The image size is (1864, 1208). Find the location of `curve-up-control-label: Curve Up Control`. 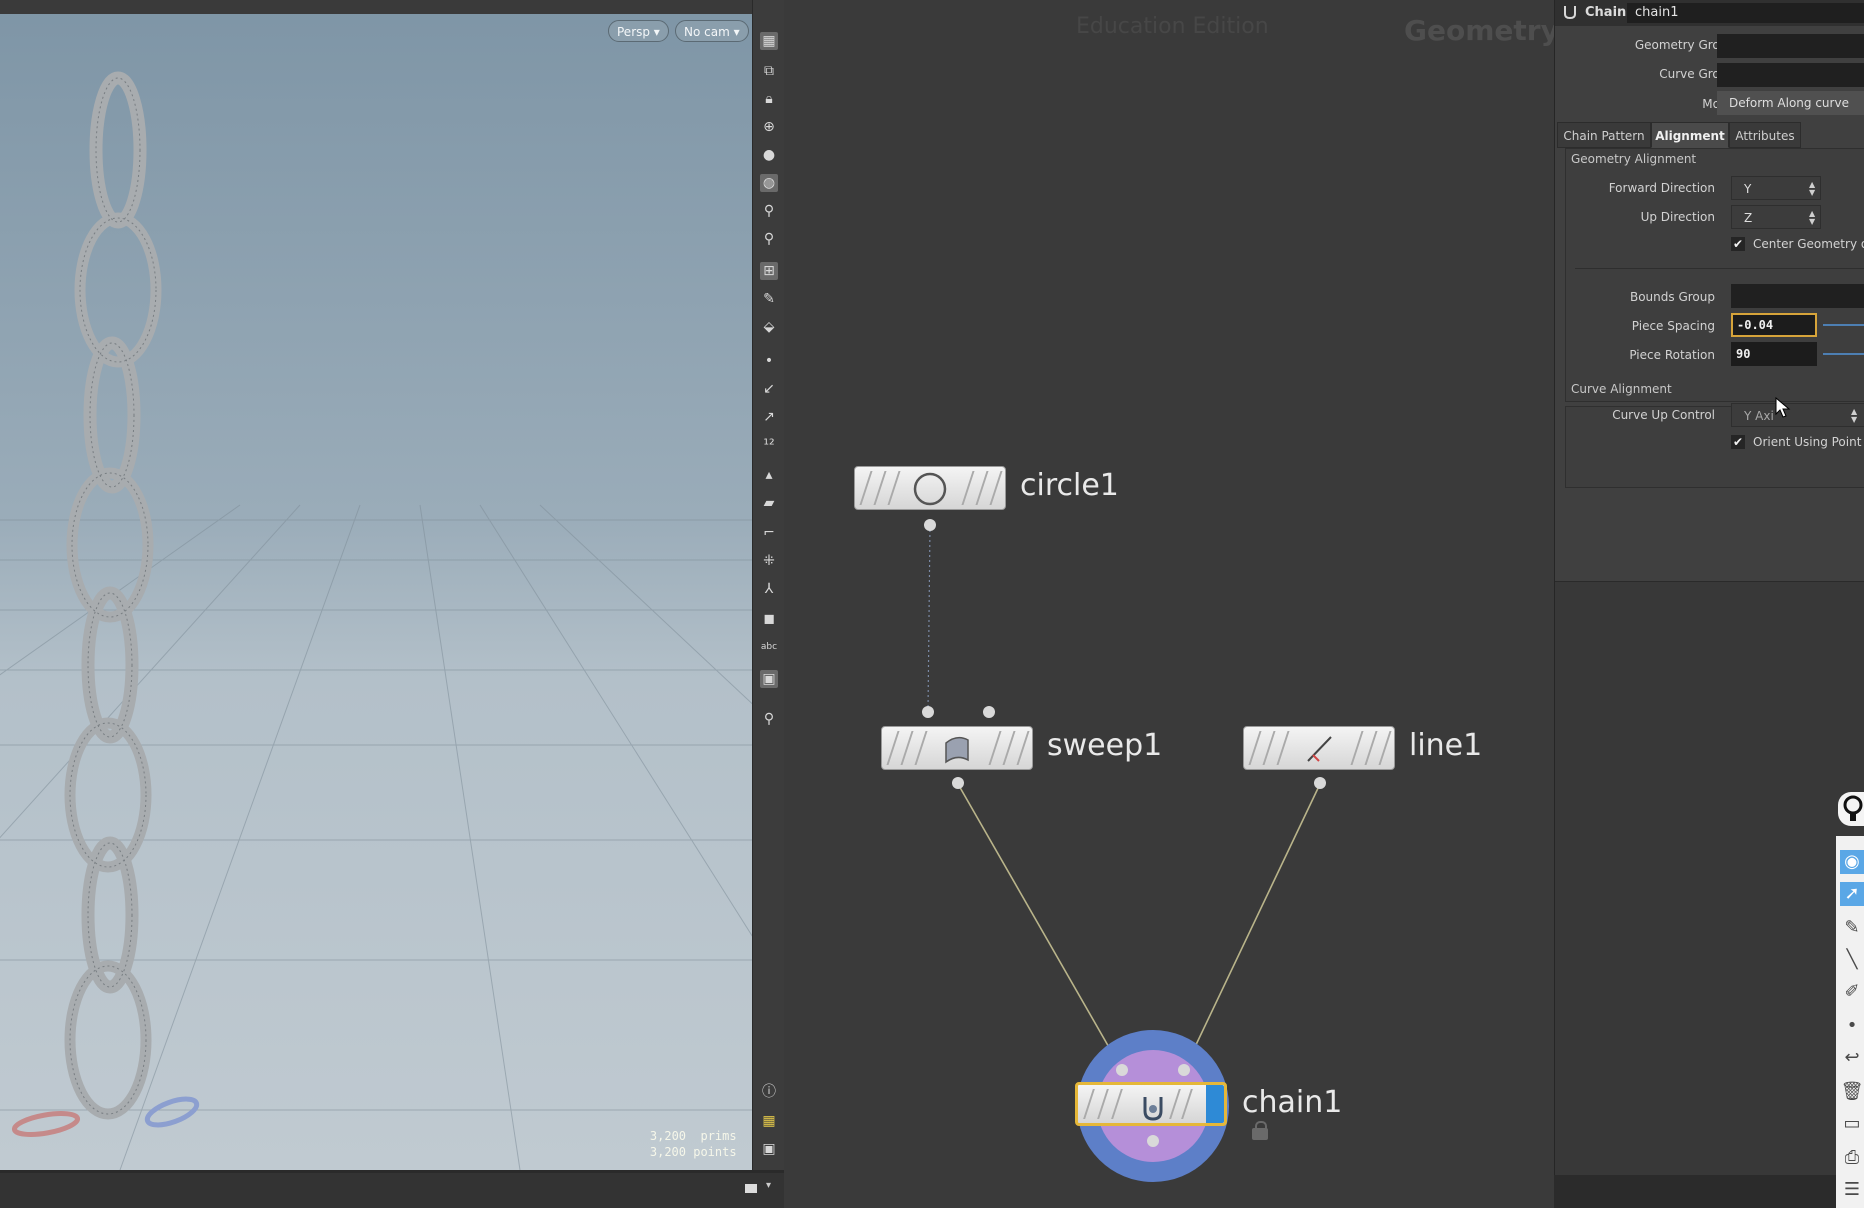

curve-up-control-label: Curve Up Control is located at coordinates (1663, 415).